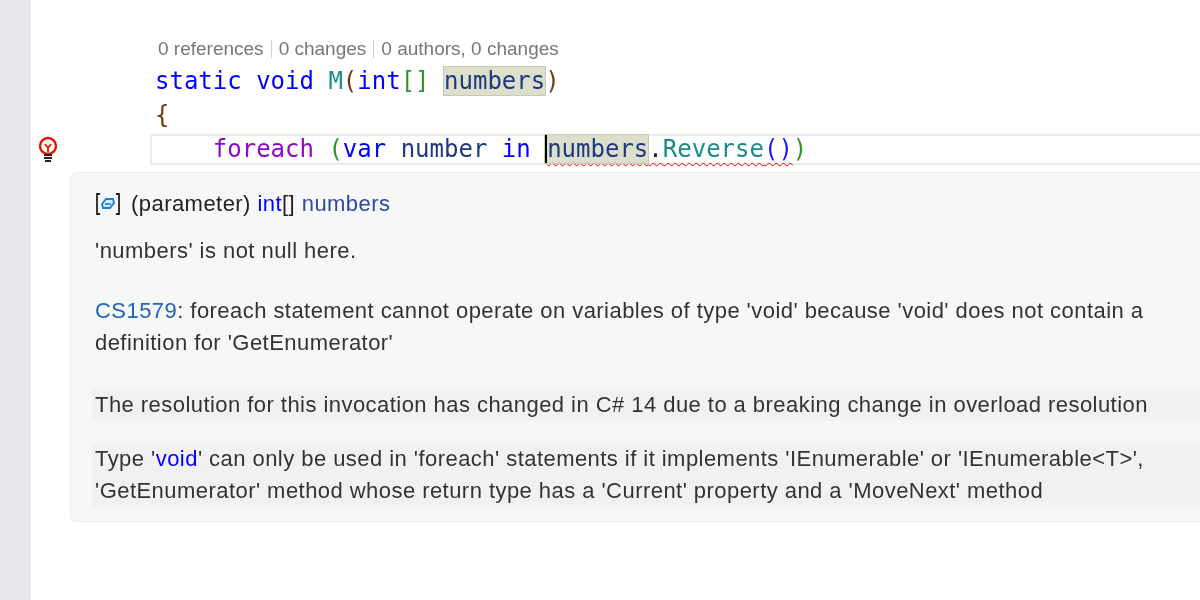  I want to click on lightbulb-error-icon, so click(48, 149).